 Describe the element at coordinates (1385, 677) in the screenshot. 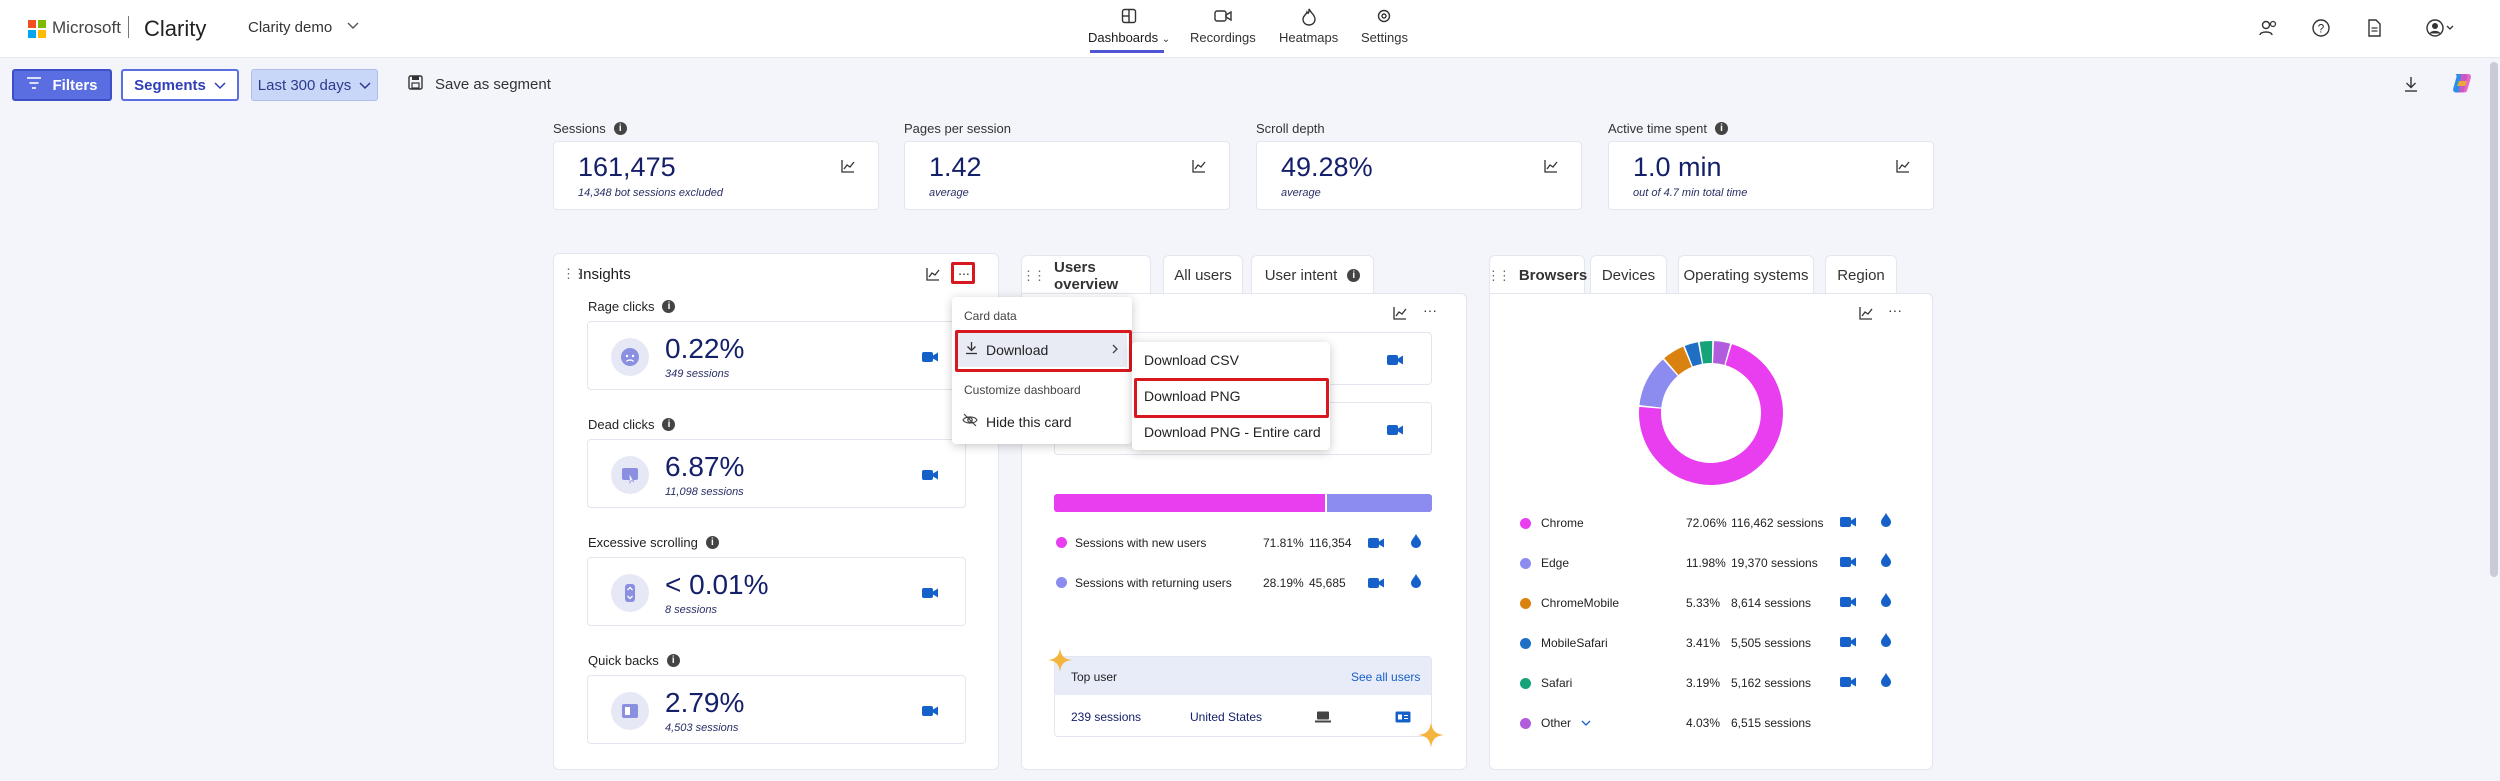

I see `see-all-users-link: See all users` at that location.